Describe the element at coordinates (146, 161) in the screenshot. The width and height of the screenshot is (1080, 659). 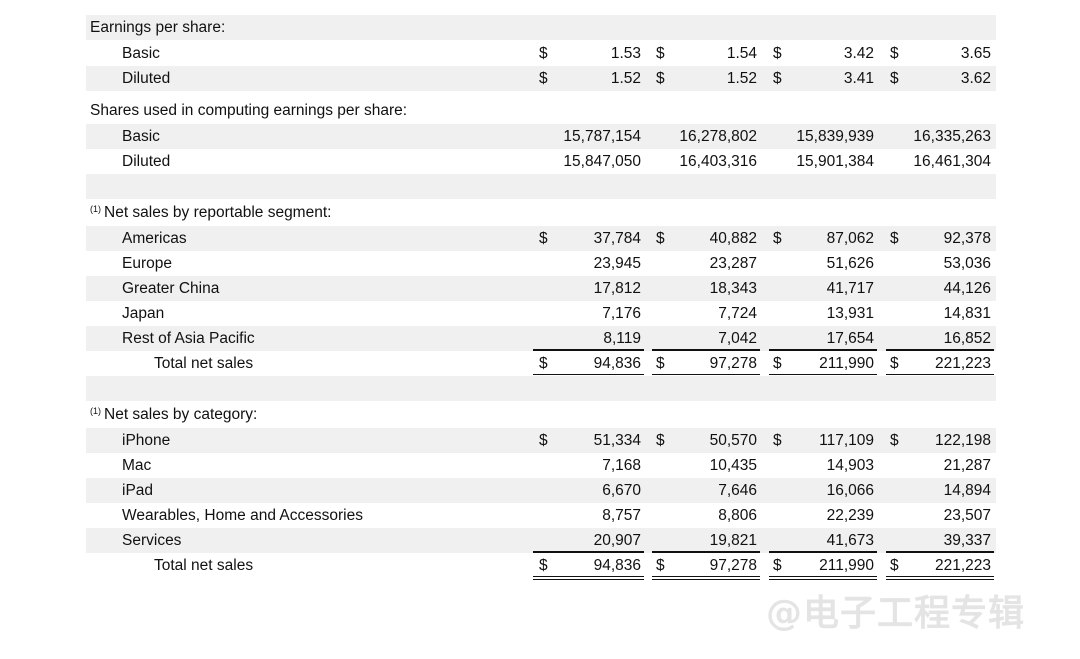
I see `row-label: Diluted` at that location.